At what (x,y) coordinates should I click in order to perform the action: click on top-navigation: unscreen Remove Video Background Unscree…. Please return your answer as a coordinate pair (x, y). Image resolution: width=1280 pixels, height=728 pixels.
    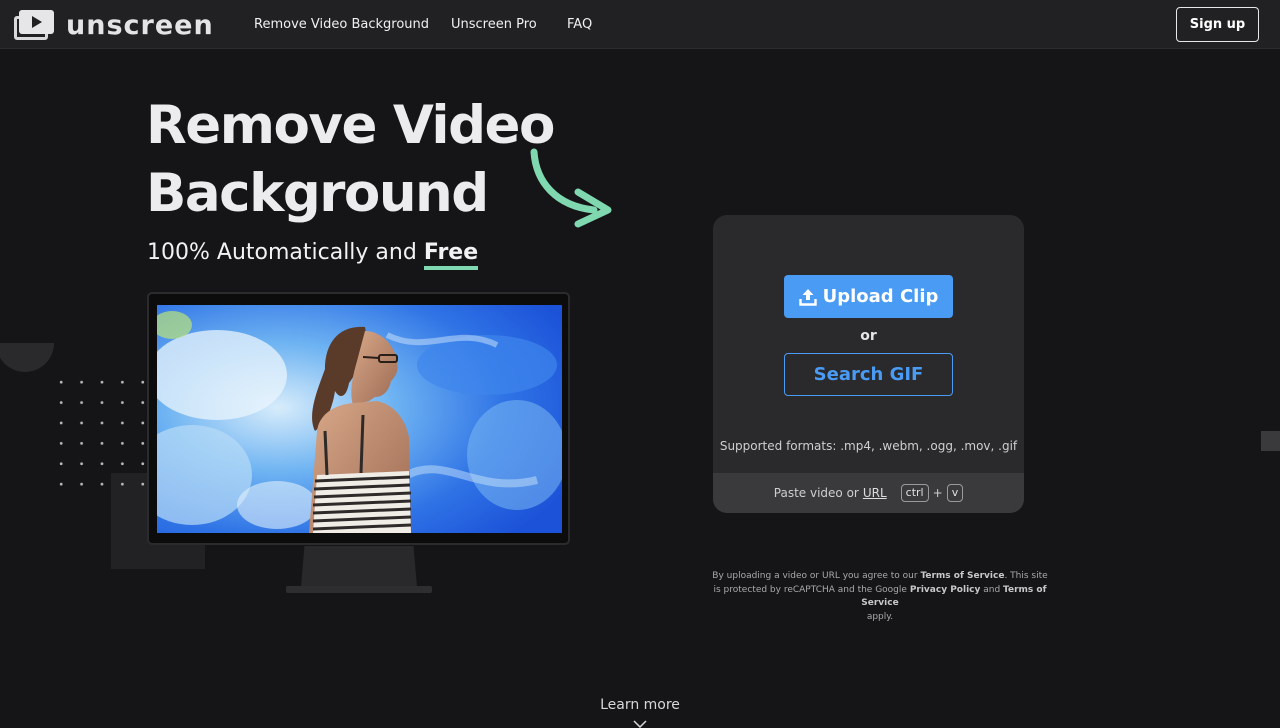
    Looking at the image, I should click on (640, 24).